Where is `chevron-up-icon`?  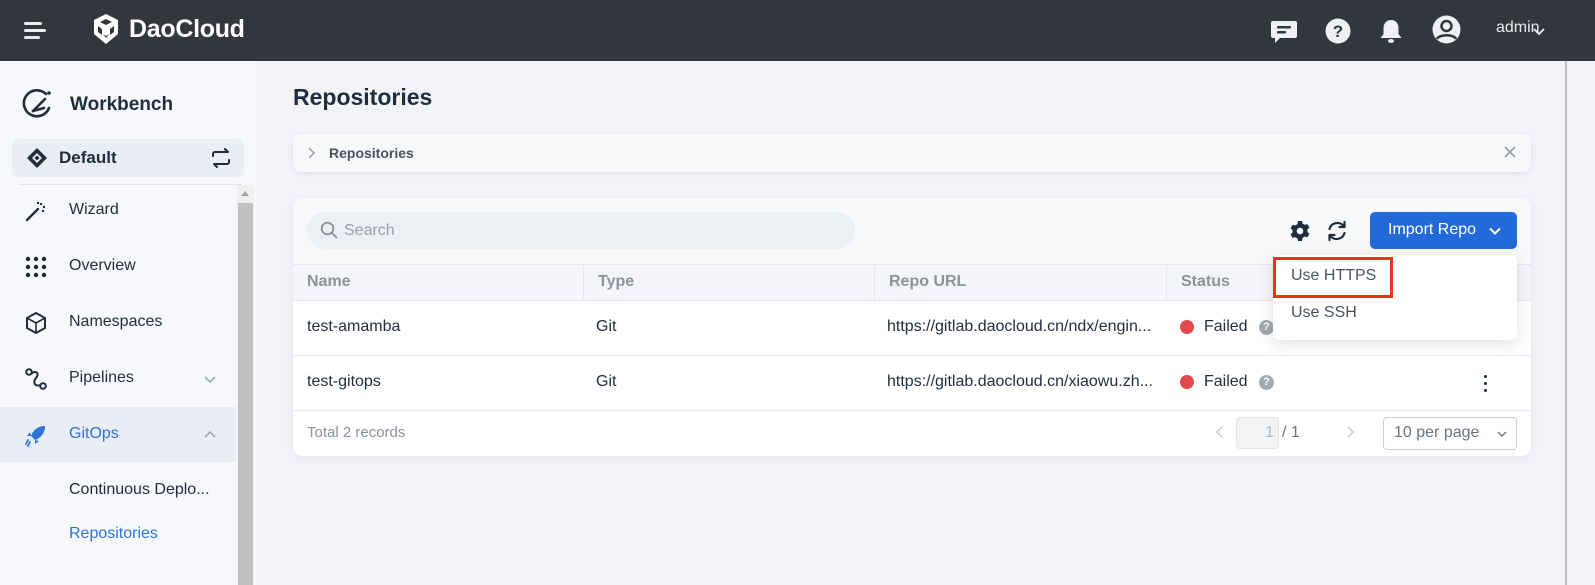 chevron-up-icon is located at coordinates (210, 434).